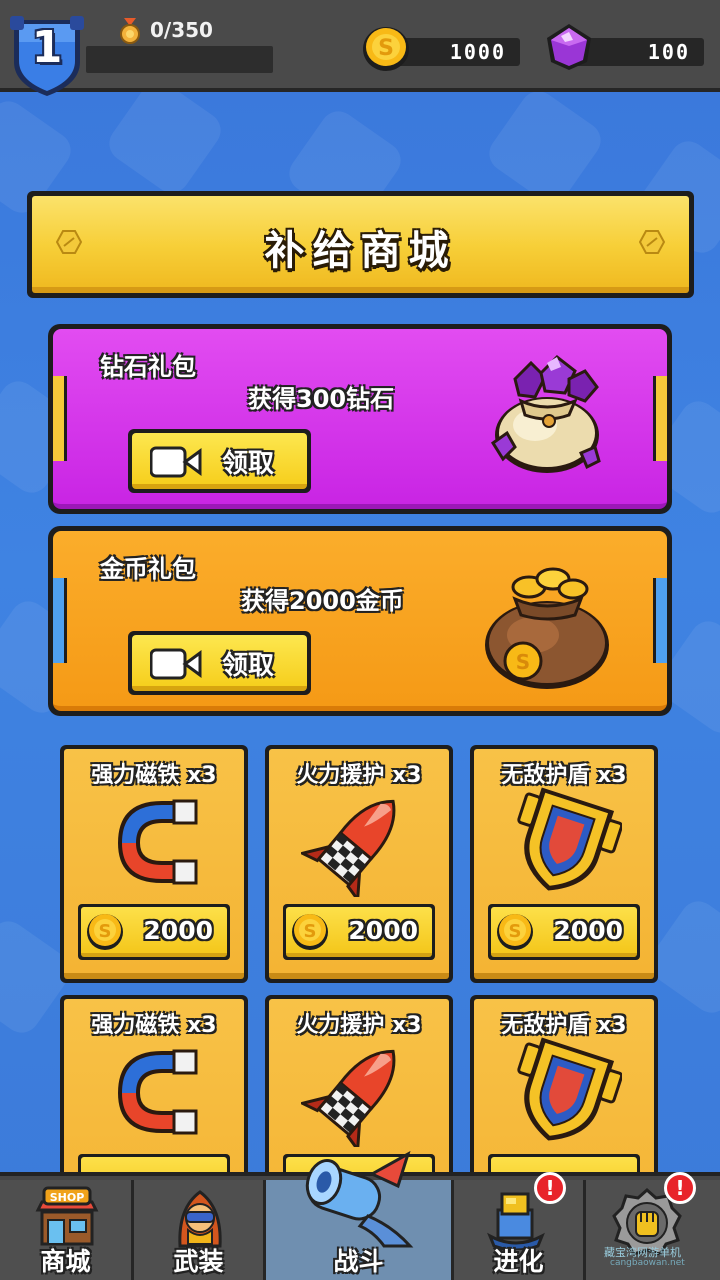 The width and height of the screenshot is (720, 1280). Describe the element at coordinates (181, 30) in the screenshot. I see `xp-progress-text: 0/350` at that location.